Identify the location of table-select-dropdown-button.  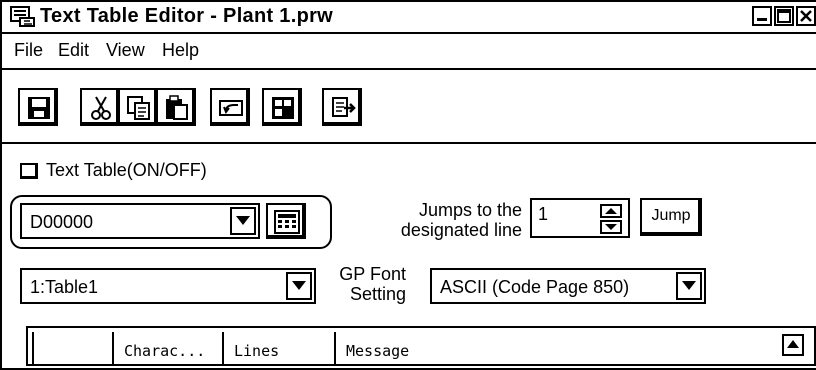
(299, 286).